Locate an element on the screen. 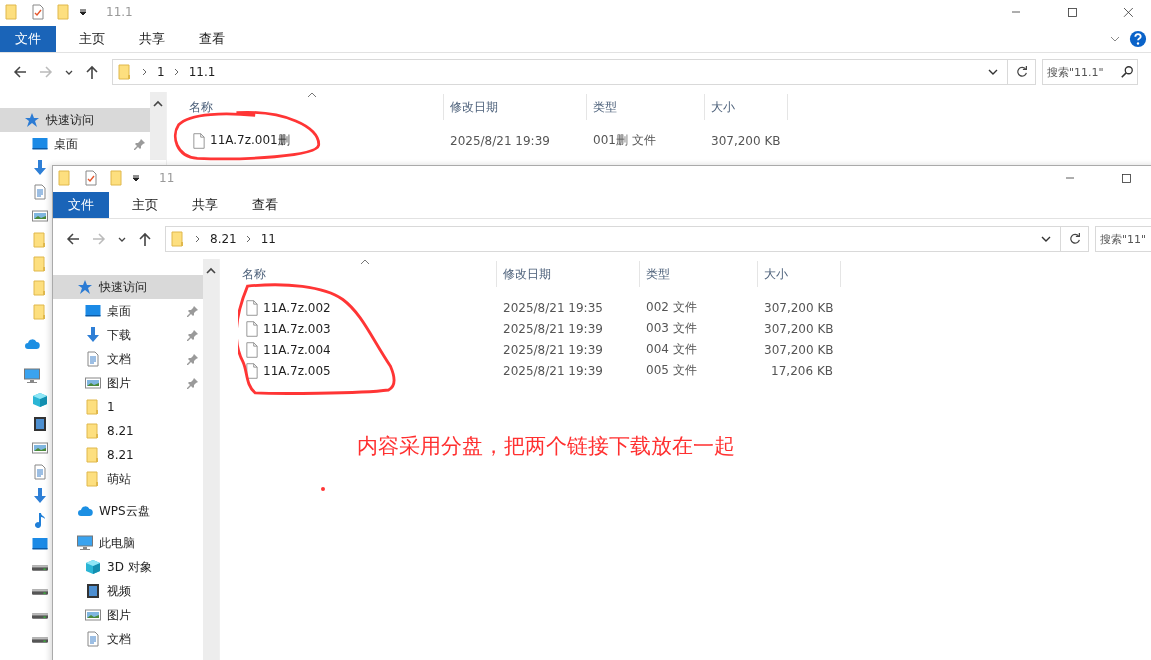 This screenshot has width=1151, height=660. sidebar-item: WPS云盘 is located at coordinates (128, 511).